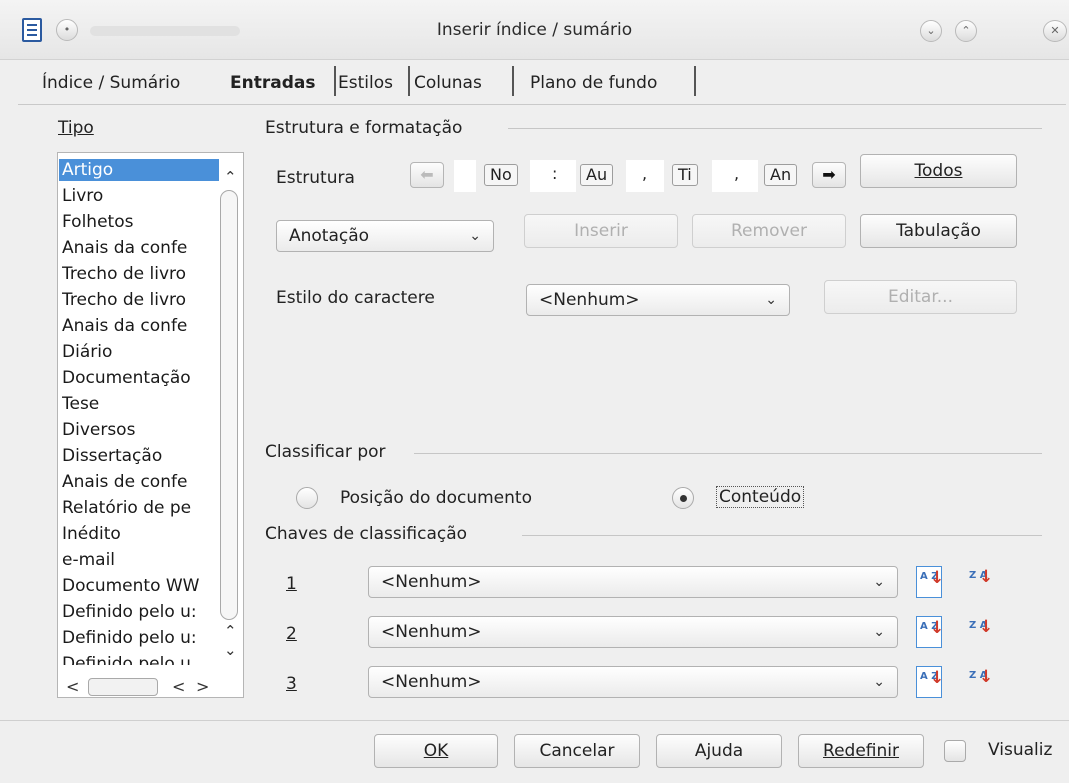 This screenshot has height=783, width=1069. What do you see at coordinates (141, 378) in the screenshot?
I see `list-item: Documentação` at bounding box center [141, 378].